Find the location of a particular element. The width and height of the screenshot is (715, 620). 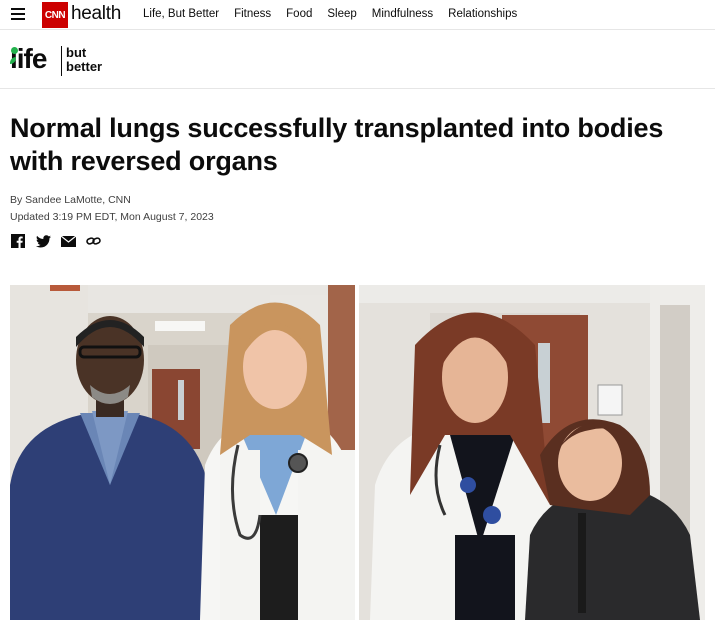

link-icon is located at coordinates (93, 241).